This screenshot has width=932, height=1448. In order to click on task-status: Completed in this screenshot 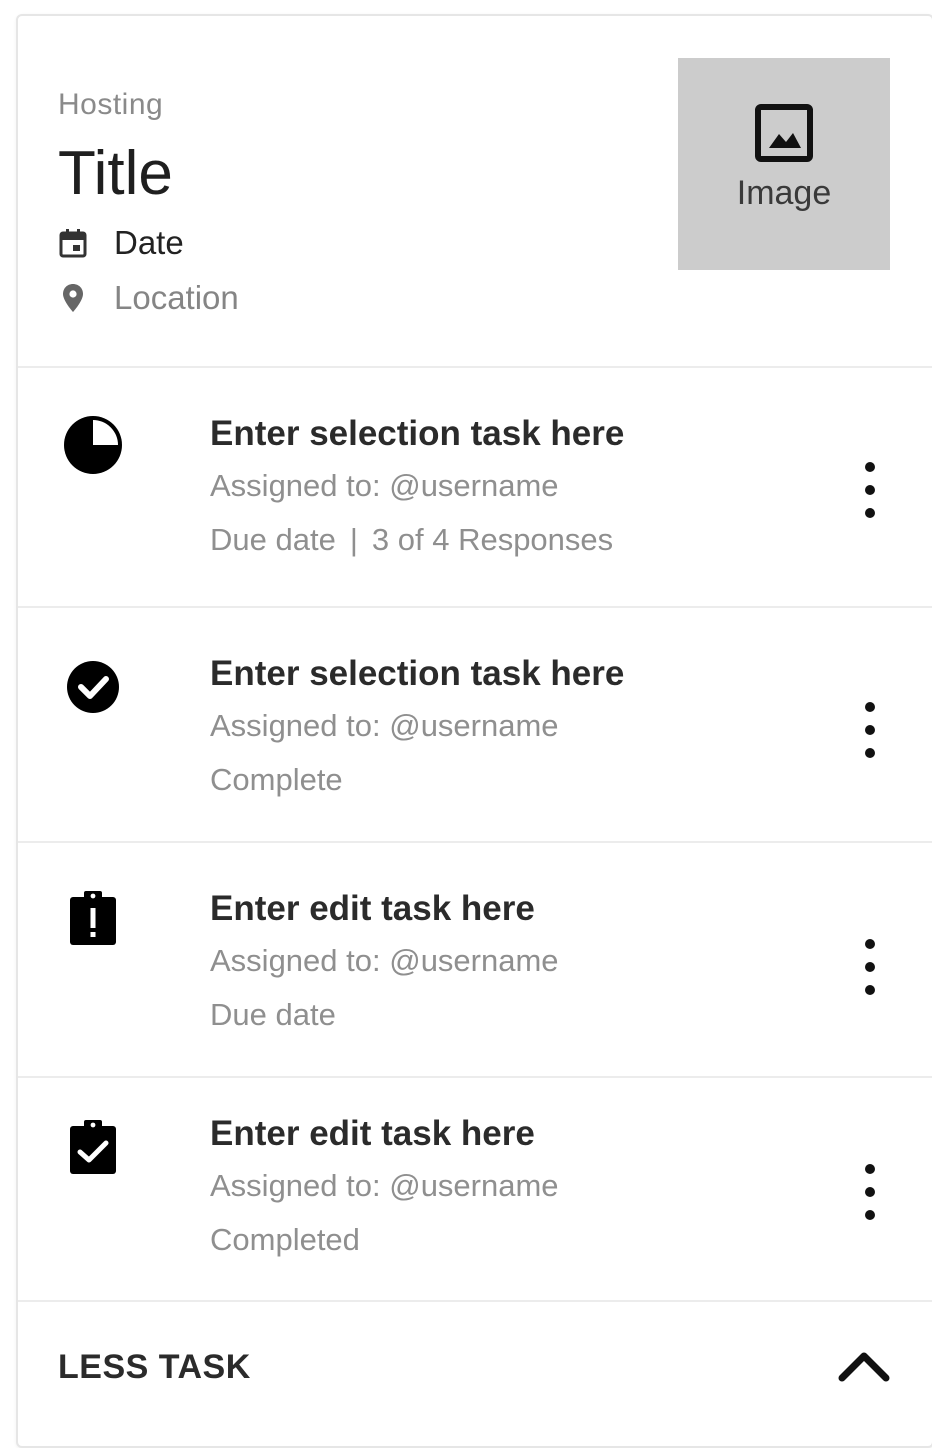, I will do `click(285, 1239)`.